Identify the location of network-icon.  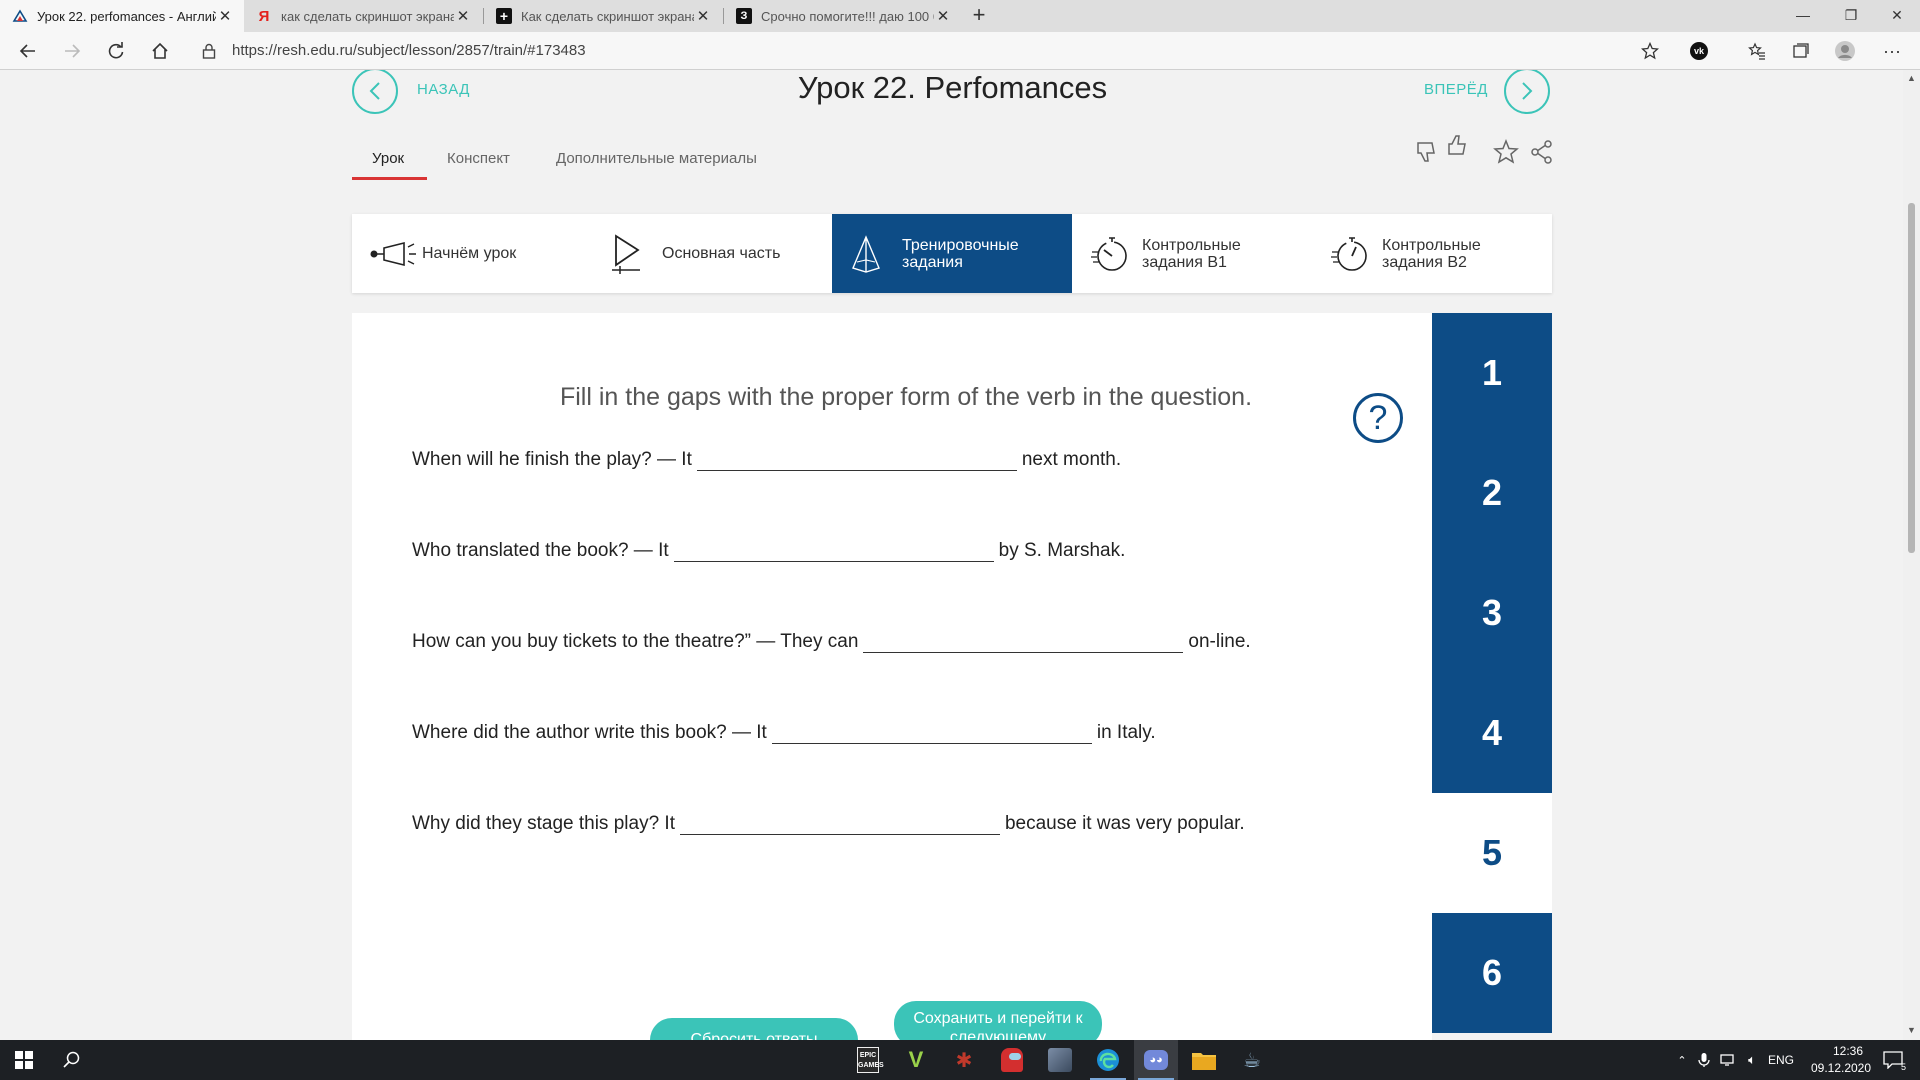
(1728, 1060).